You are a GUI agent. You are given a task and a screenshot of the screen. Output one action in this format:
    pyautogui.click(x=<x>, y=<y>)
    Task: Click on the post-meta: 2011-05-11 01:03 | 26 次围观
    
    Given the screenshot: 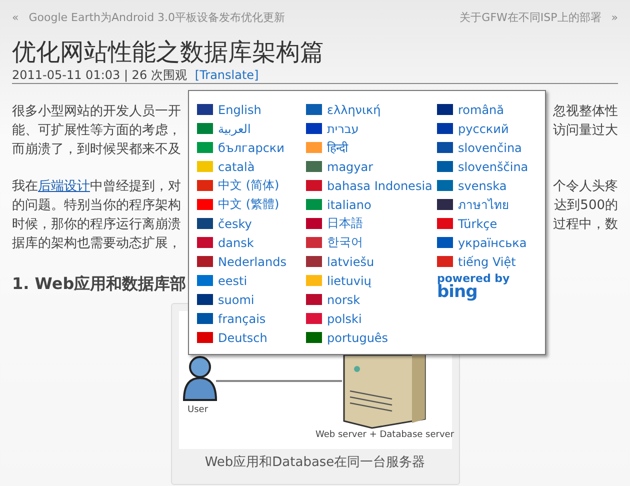 What is the action you would take?
    pyautogui.click(x=99, y=75)
    